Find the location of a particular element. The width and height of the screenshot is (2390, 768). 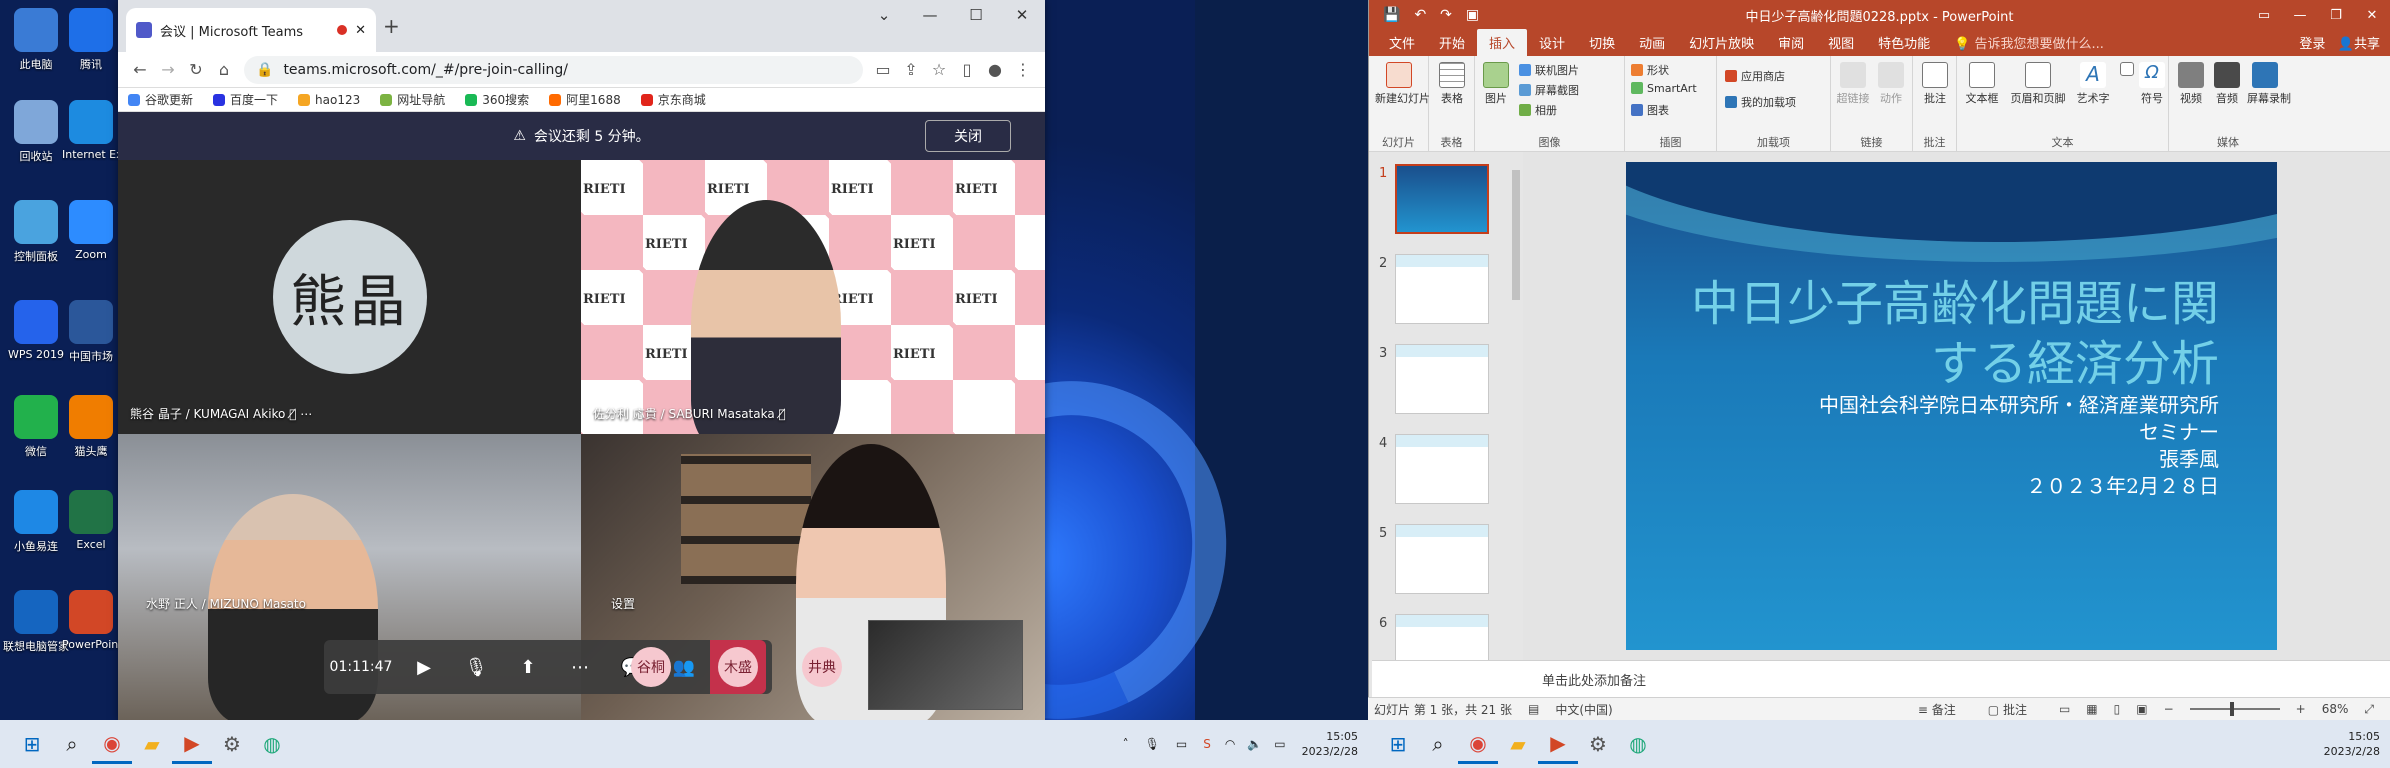

sign-in-link: 登录 is located at coordinates (2312, 44).